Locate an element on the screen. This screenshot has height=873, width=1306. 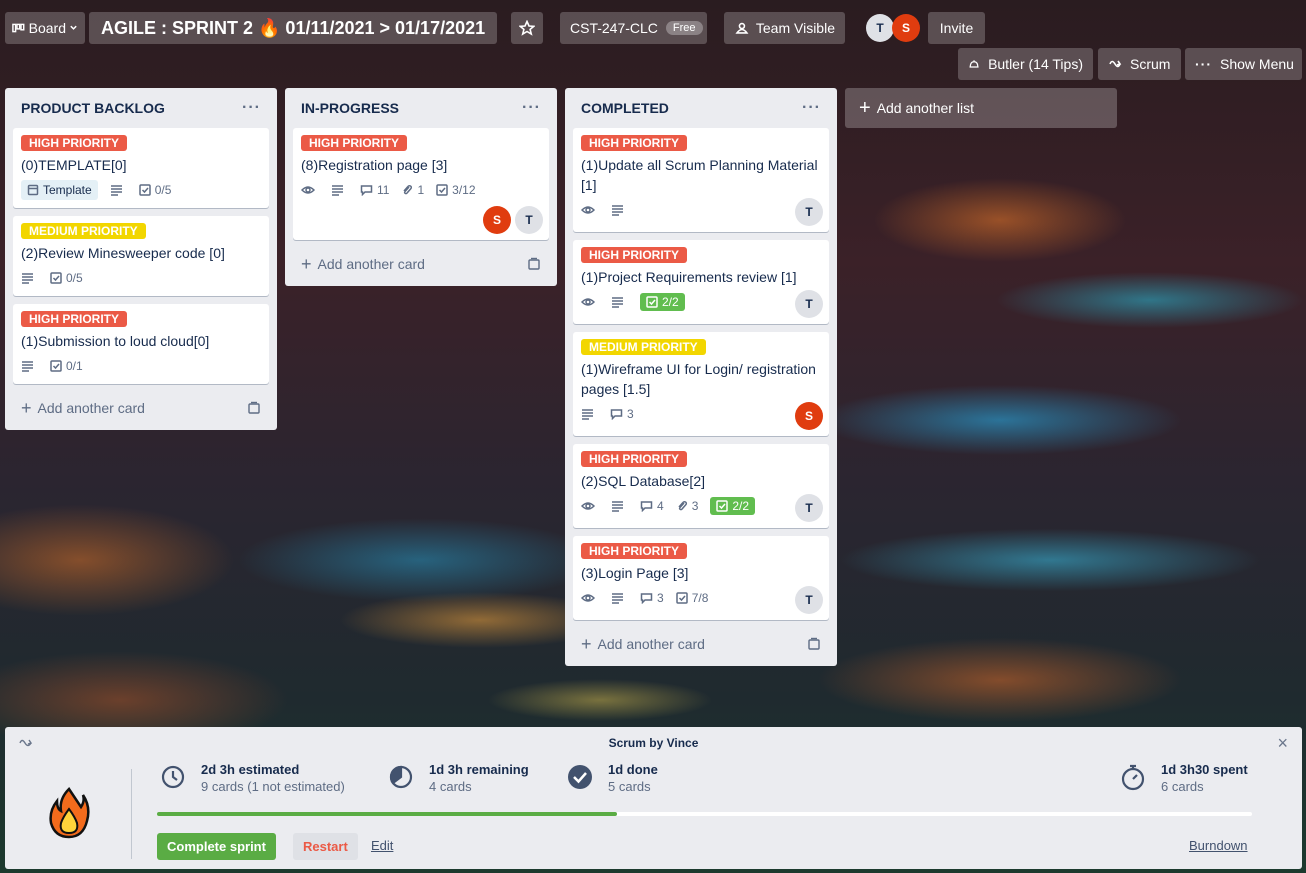
checklist-badge: 0/1 is located at coordinates (66, 366).